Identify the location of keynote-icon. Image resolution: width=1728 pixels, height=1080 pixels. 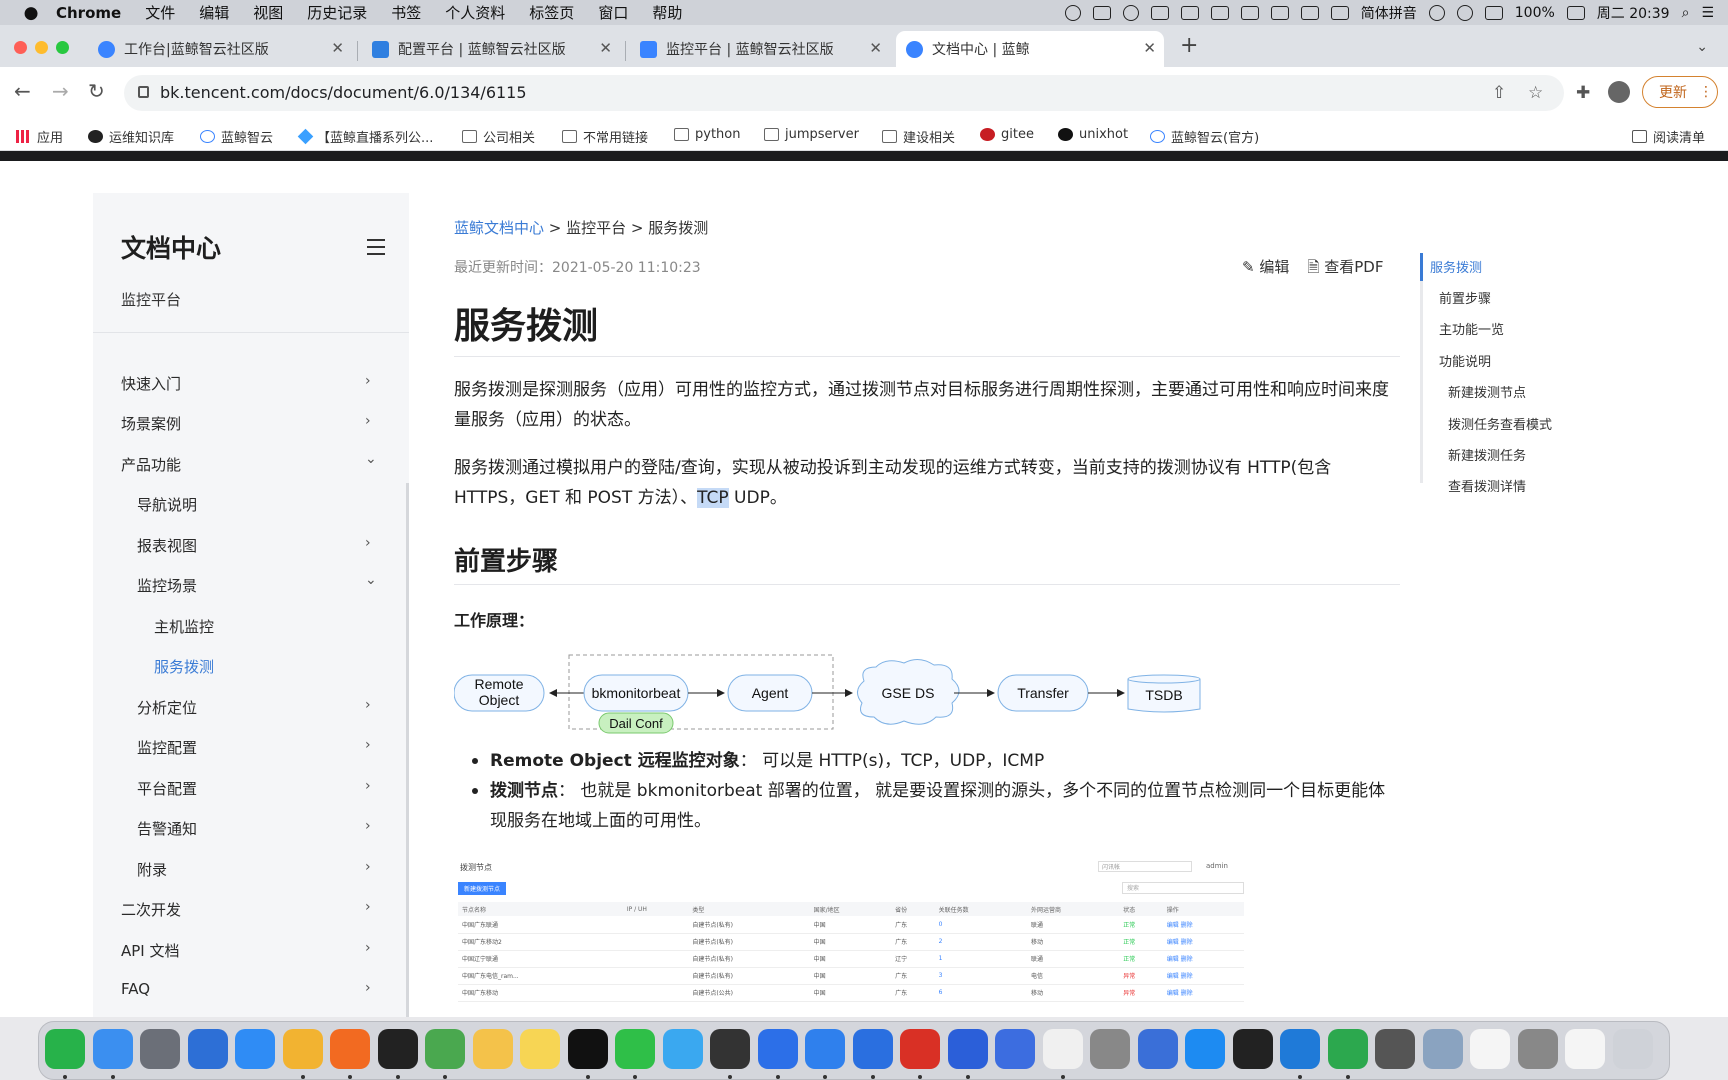
(1062, 1049).